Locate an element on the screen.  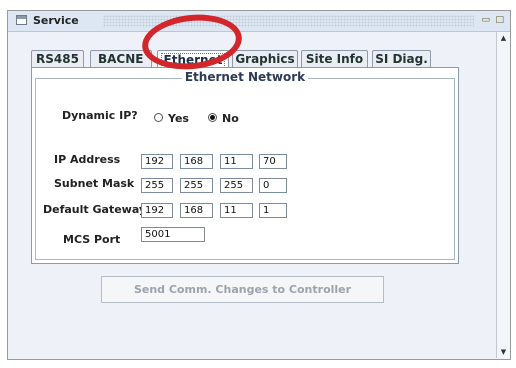
tab-site-info: Site Info is located at coordinates (334, 59).